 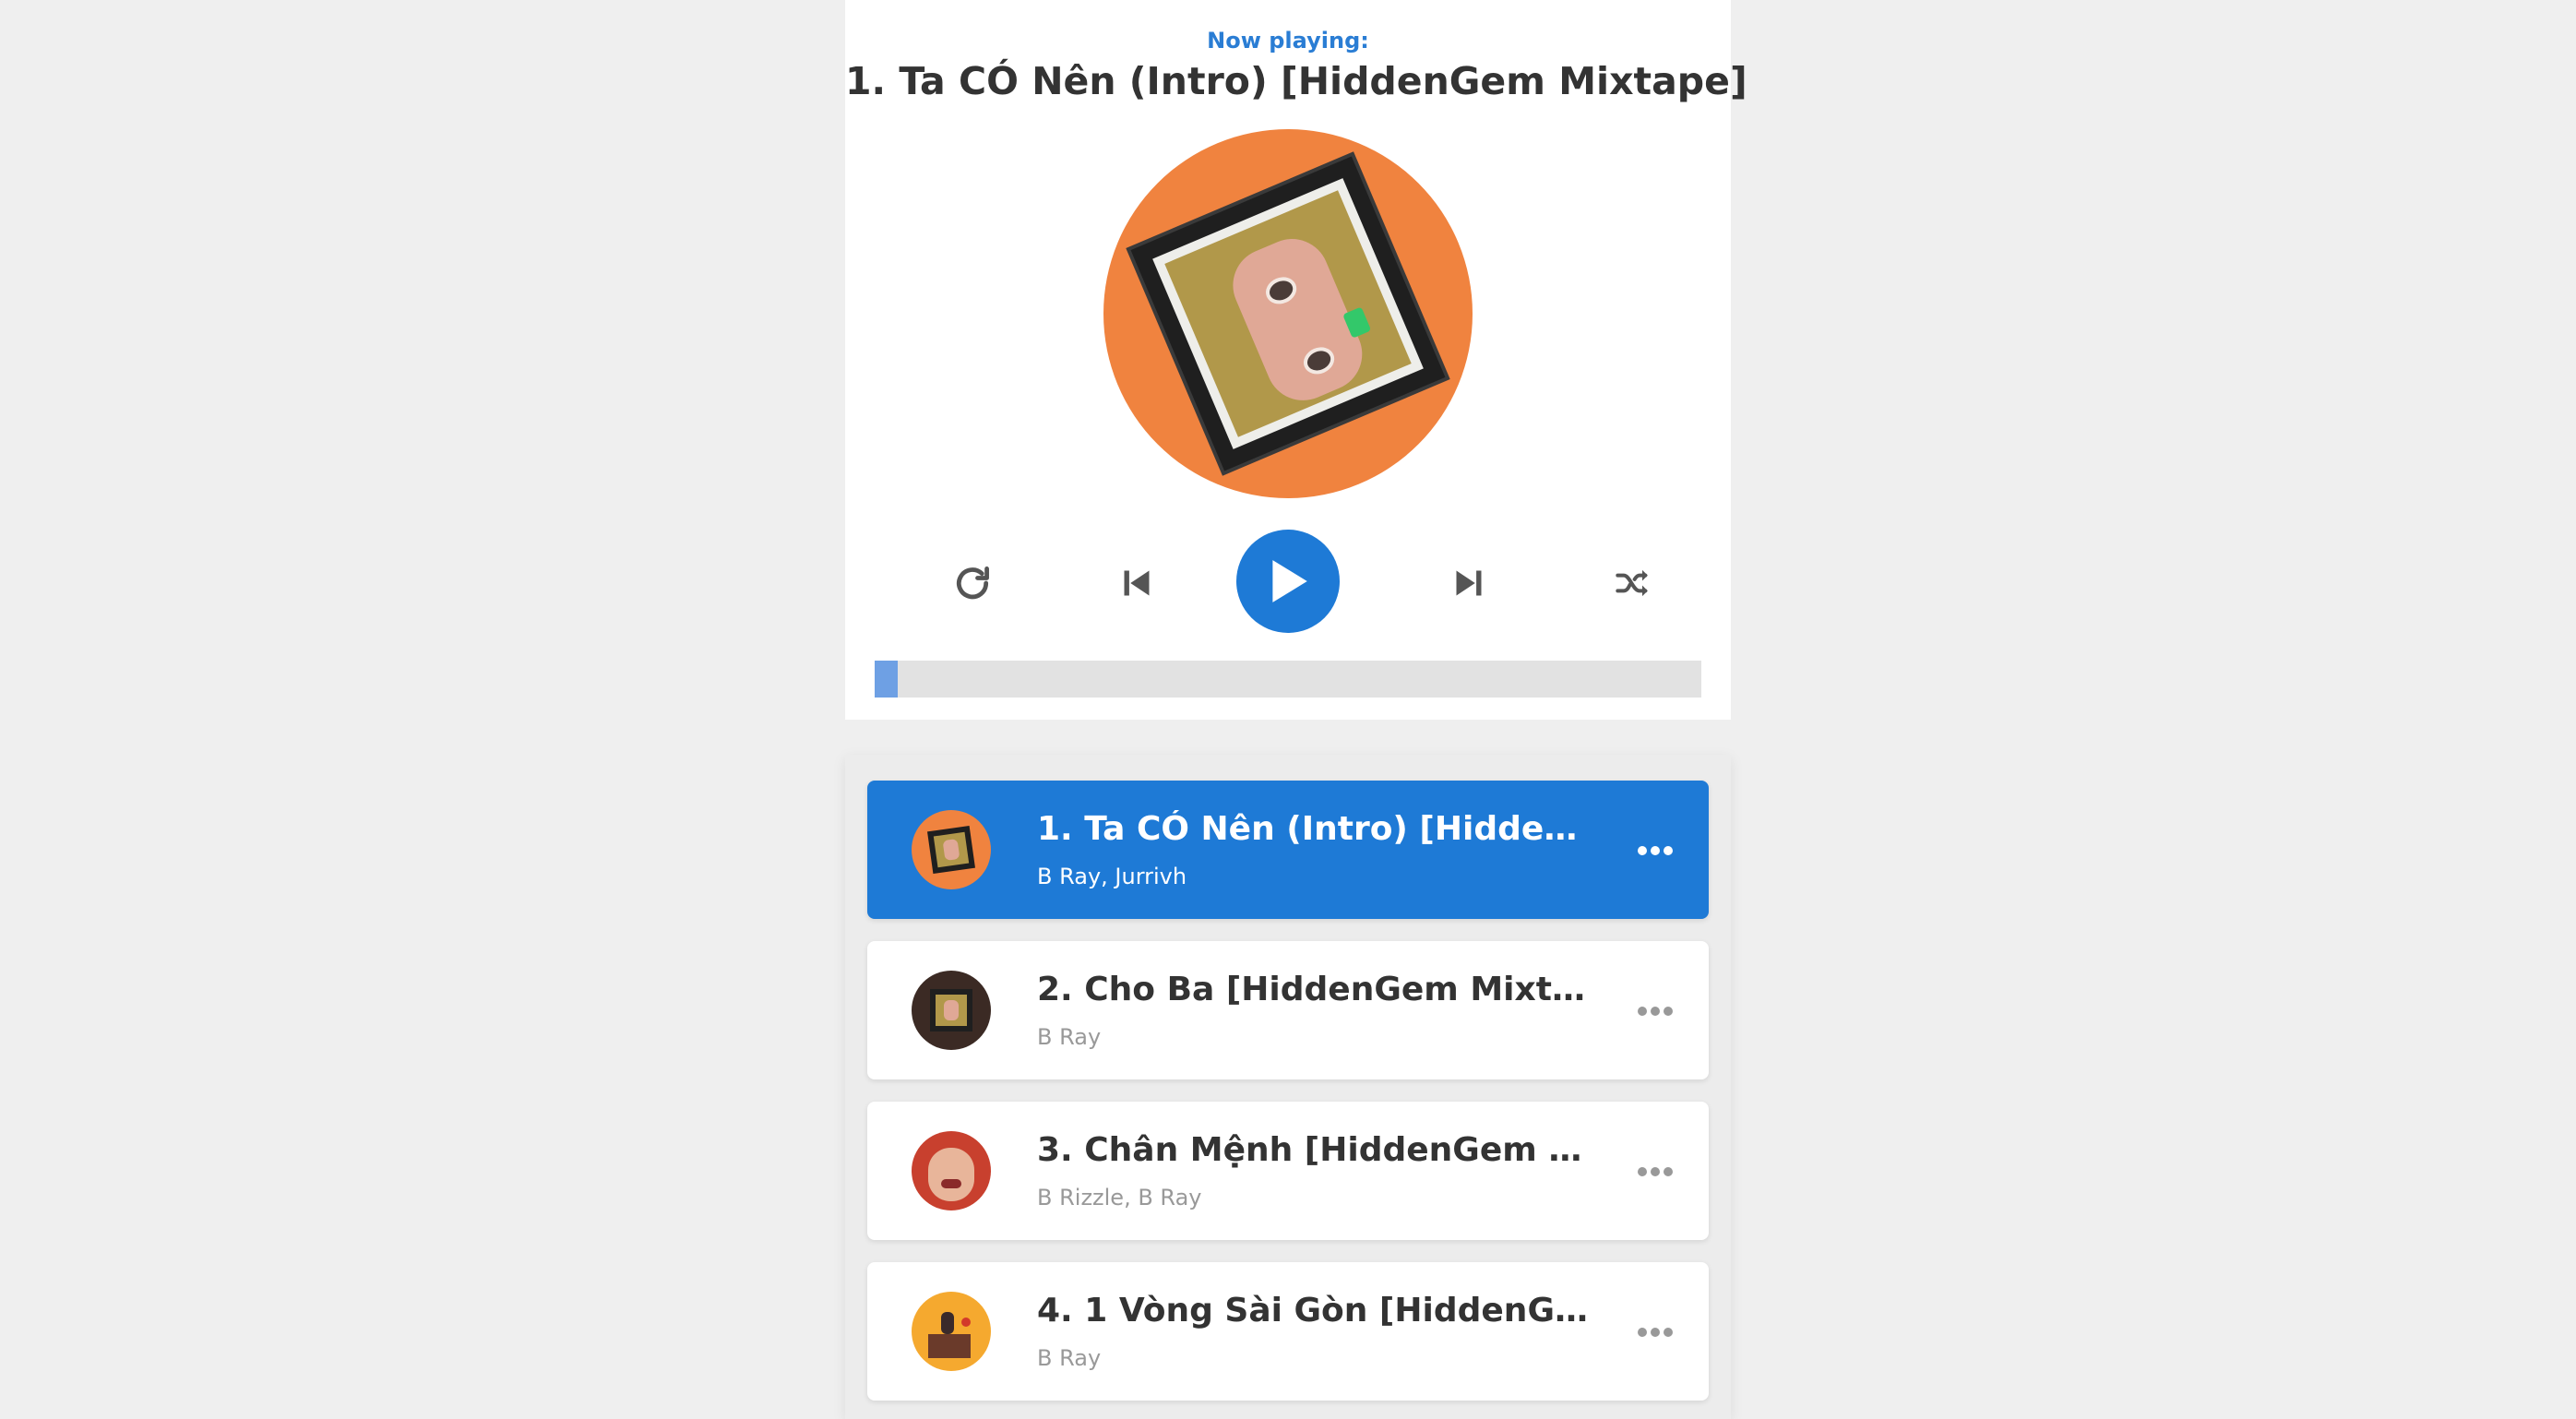 I want to click on now-playing-label: Now playing:, so click(x=1288, y=41).